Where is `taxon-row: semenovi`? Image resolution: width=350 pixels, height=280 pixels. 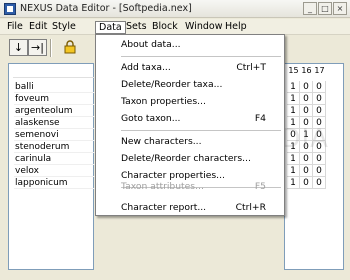 taxon-row: semenovi is located at coordinates (56, 135).